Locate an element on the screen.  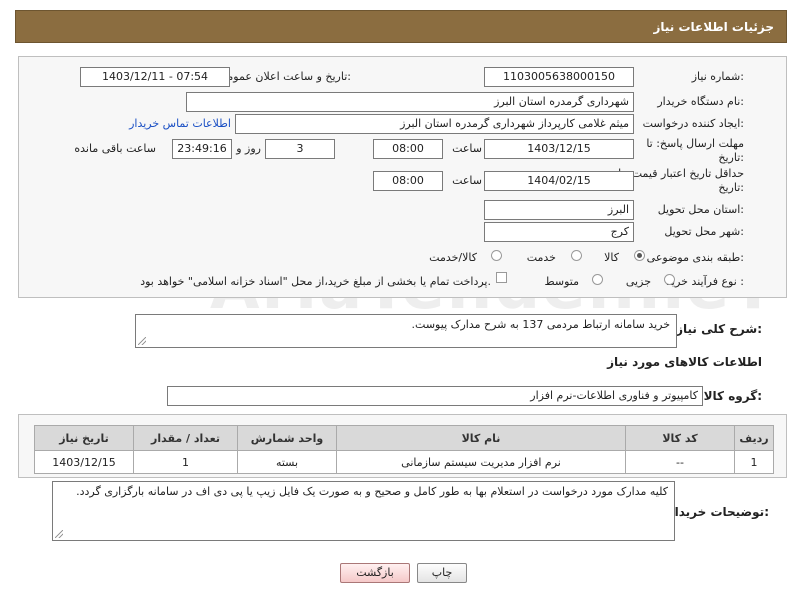
col-header-unit: واحد شمارش is located at coordinates (287, 438).